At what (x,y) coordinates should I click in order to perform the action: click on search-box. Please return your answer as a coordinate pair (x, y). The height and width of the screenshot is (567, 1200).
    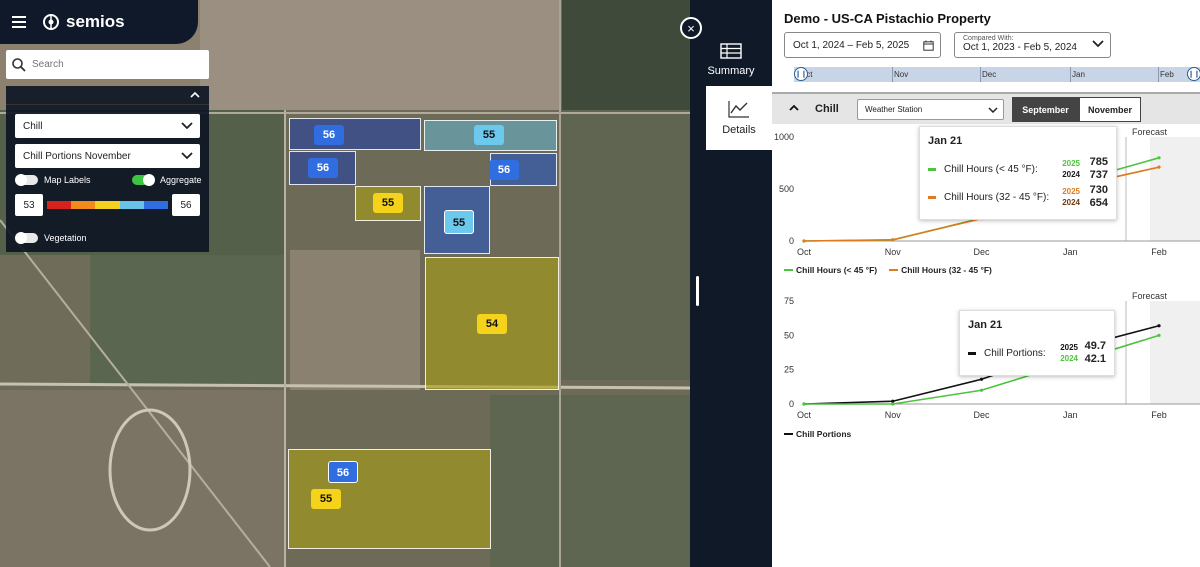
    Looking at the image, I should click on (107, 64).